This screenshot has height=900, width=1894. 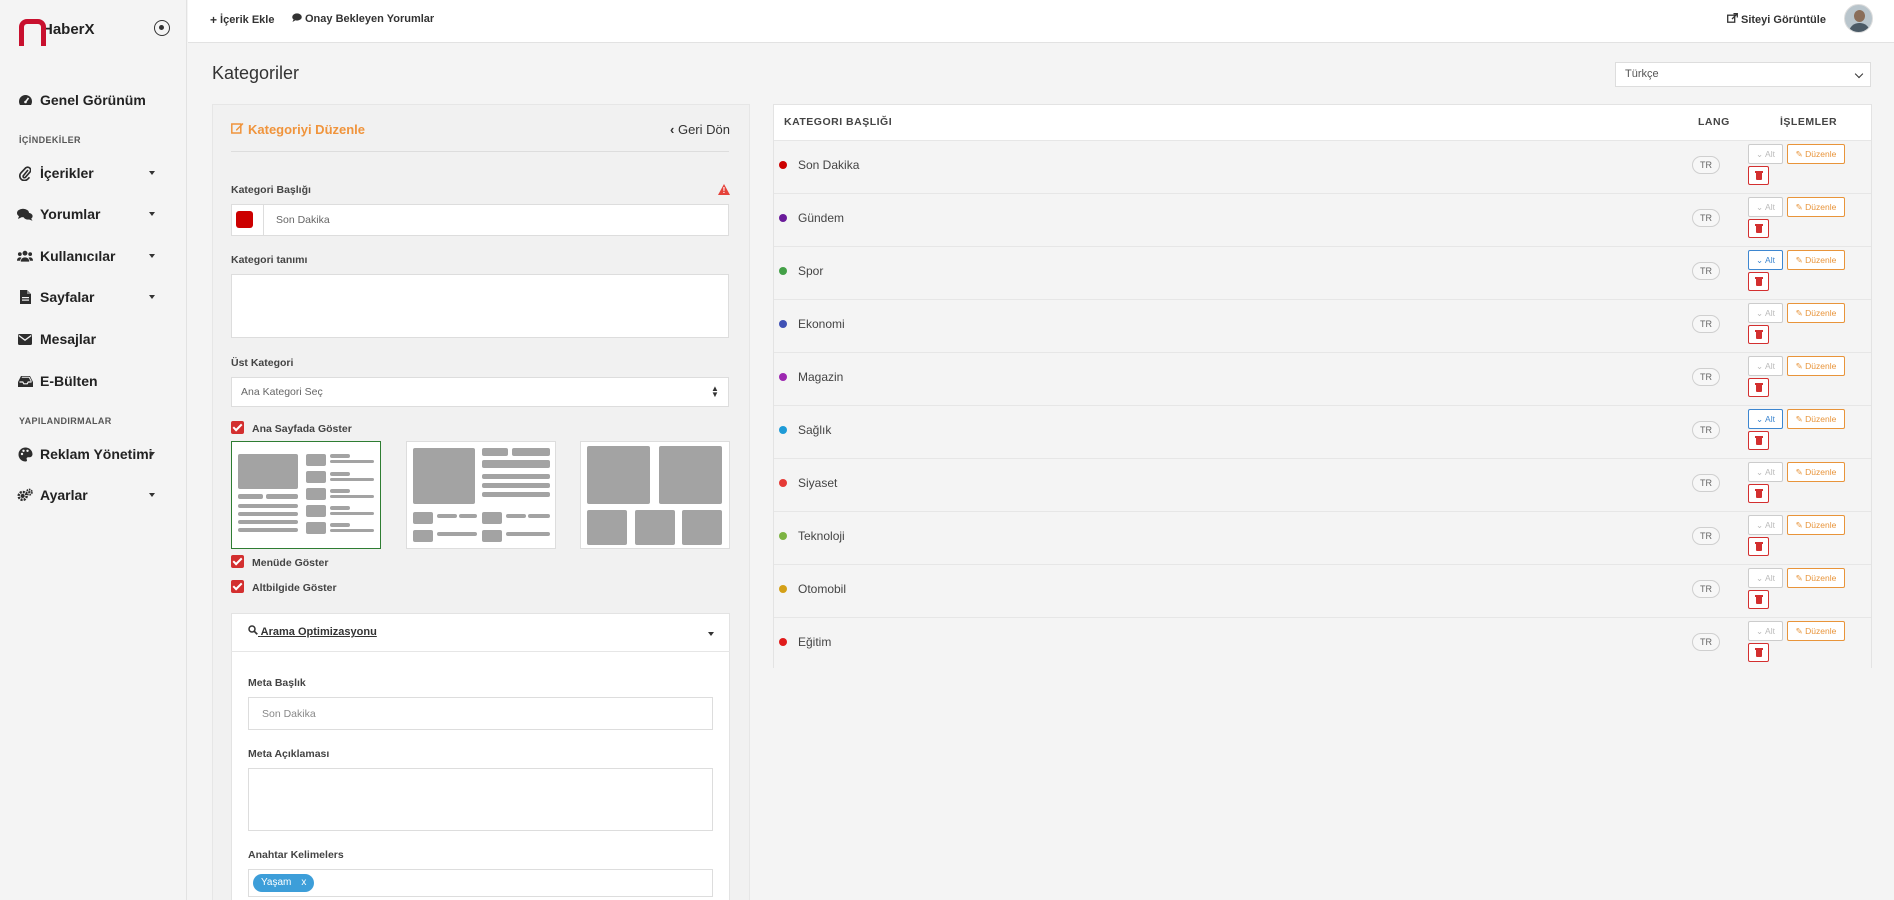 I want to click on category-name: Eğitim, so click(x=815, y=642).